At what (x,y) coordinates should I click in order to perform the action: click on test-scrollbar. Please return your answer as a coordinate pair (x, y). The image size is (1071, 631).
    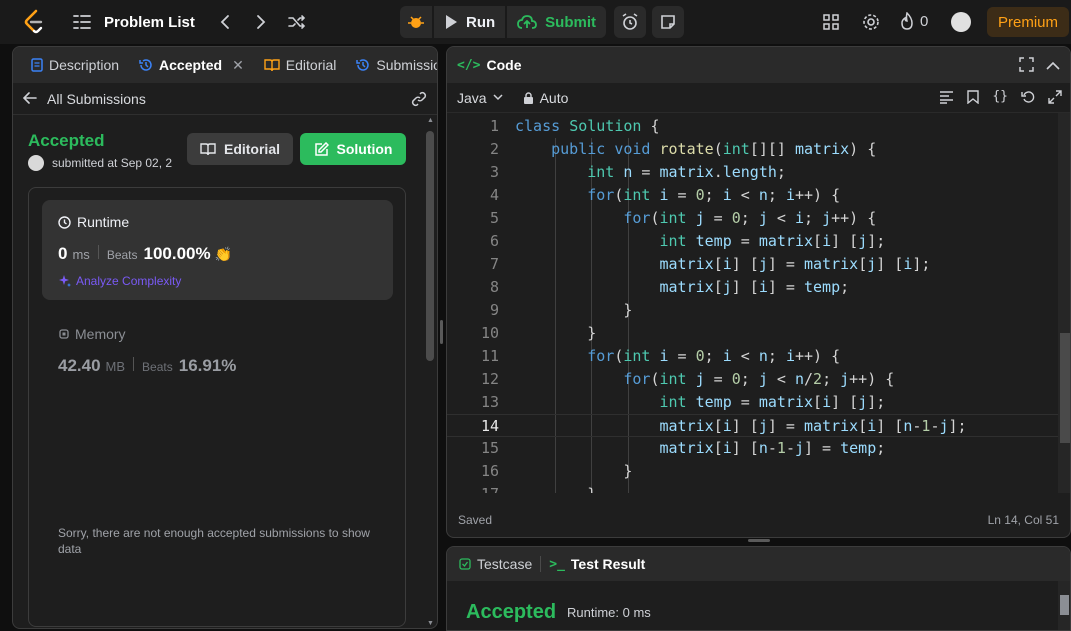
    Looking at the image, I should click on (1064, 605).